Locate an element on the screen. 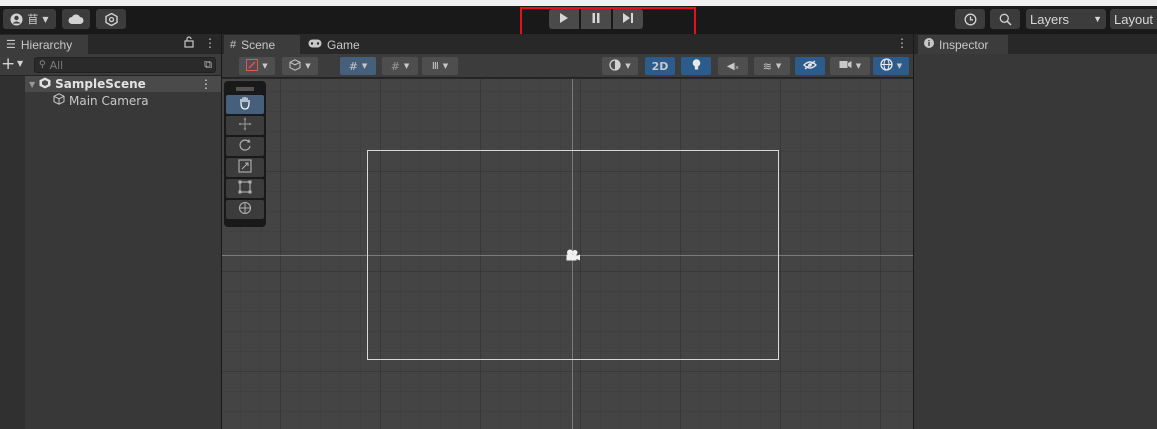 This screenshot has width=1157, height=429. ruler-icon: Ⅲ is located at coordinates (435, 66).